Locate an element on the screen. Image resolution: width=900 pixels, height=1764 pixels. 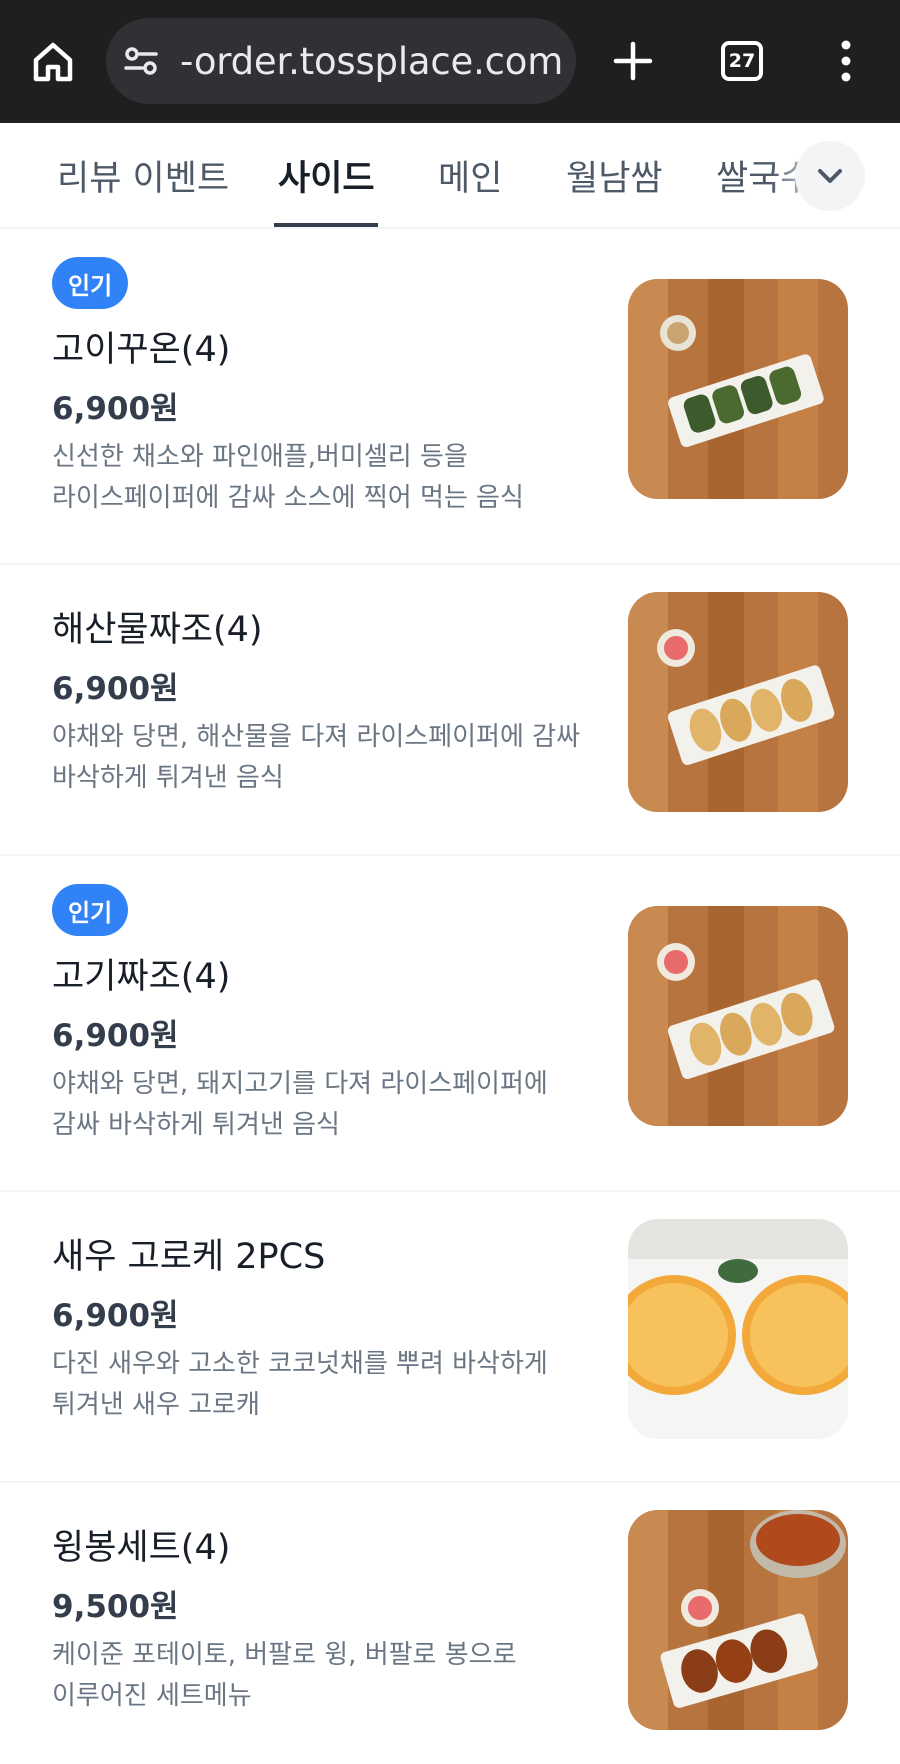
item-name: 해산물짜조(4) is located at coordinates (157, 630).